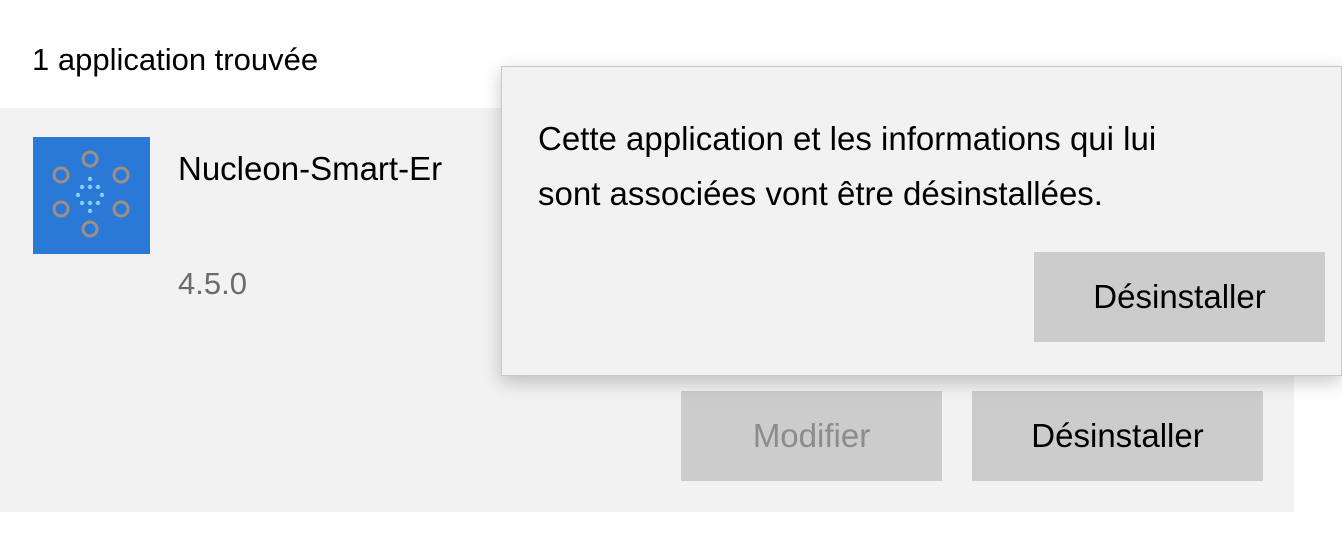 The height and width of the screenshot is (536, 1342). Describe the element at coordinates (310, 168) in the screenshot. I see `app-name: Nucleon-Smart-Er` at that location.